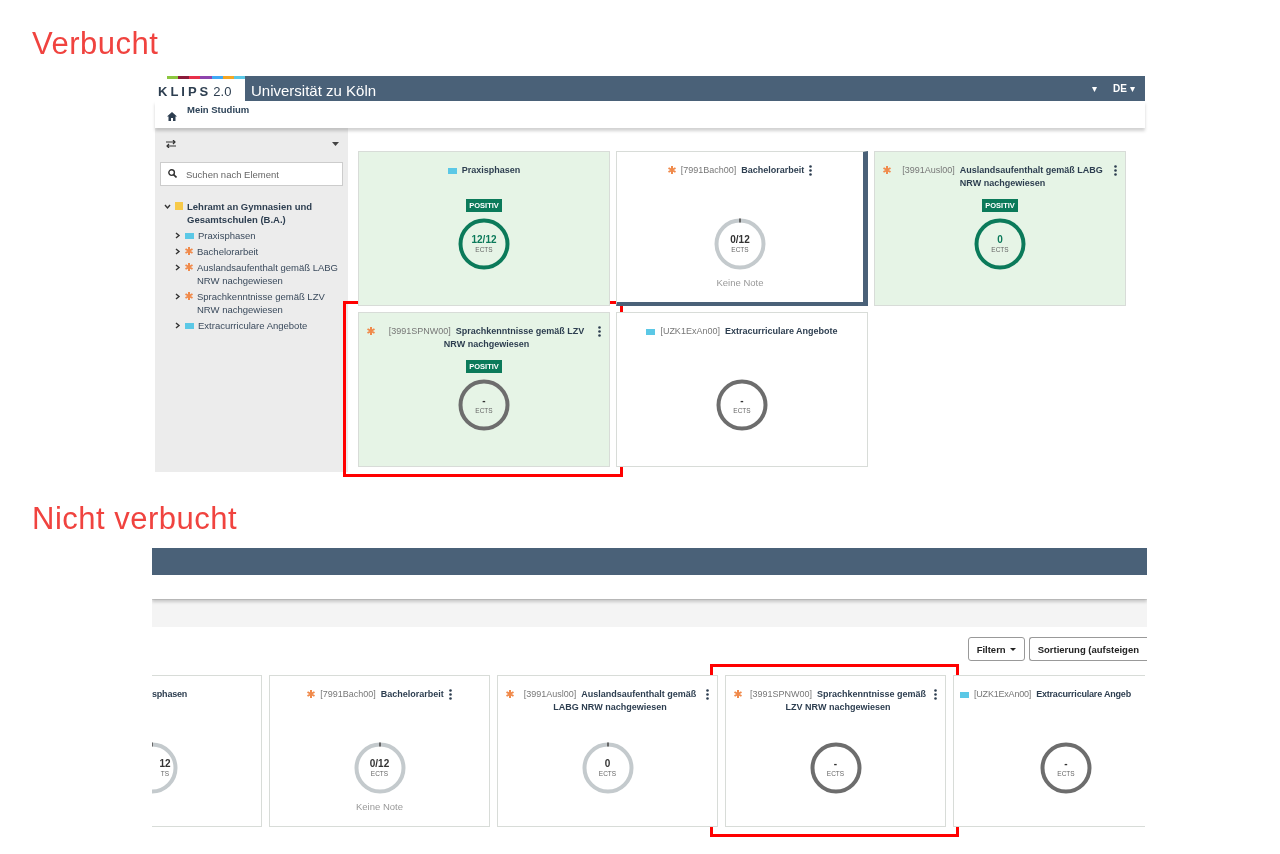 The height and width of the screenshot is (854, 1280). Describe the element at coordinates (228, 251) in the screenshot. I see `tree-item: Bachelorarbeit` at that location.